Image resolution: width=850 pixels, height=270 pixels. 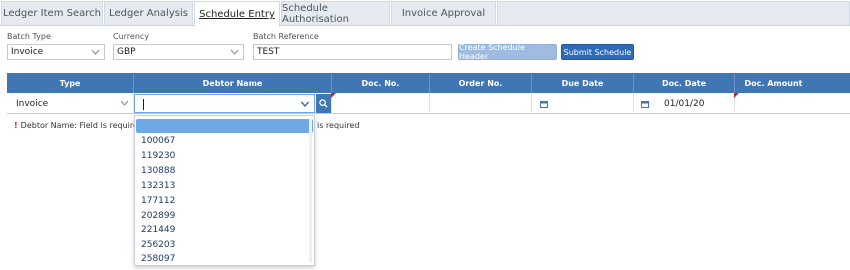 I want to click on currency-value: GBP, so click(x=126, y=52).